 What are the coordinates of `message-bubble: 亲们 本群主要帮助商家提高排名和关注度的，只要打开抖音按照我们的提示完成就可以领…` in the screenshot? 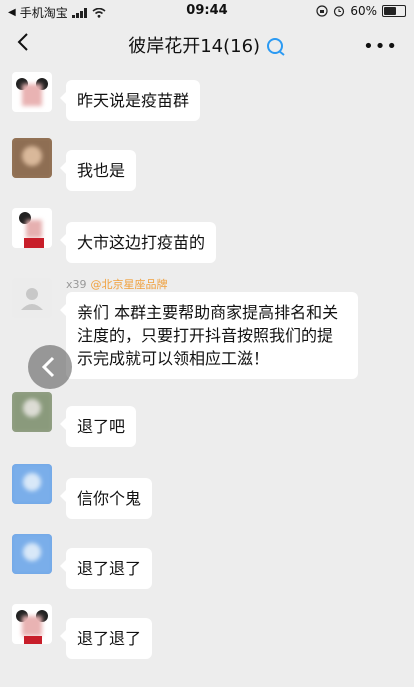 It's located at (209, 335).